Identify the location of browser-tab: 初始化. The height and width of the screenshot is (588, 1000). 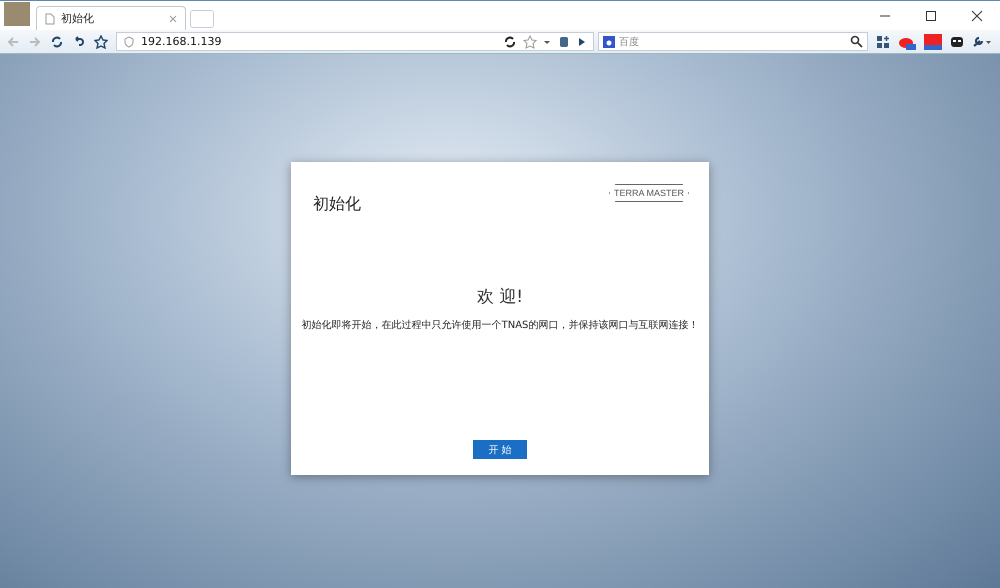
(111, 18).